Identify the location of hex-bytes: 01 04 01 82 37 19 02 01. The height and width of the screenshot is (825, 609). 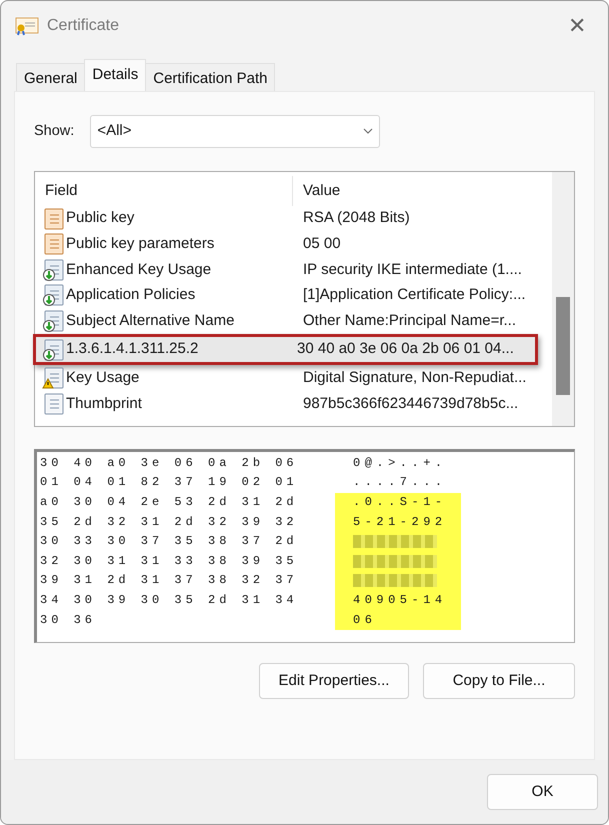
(169, 483).